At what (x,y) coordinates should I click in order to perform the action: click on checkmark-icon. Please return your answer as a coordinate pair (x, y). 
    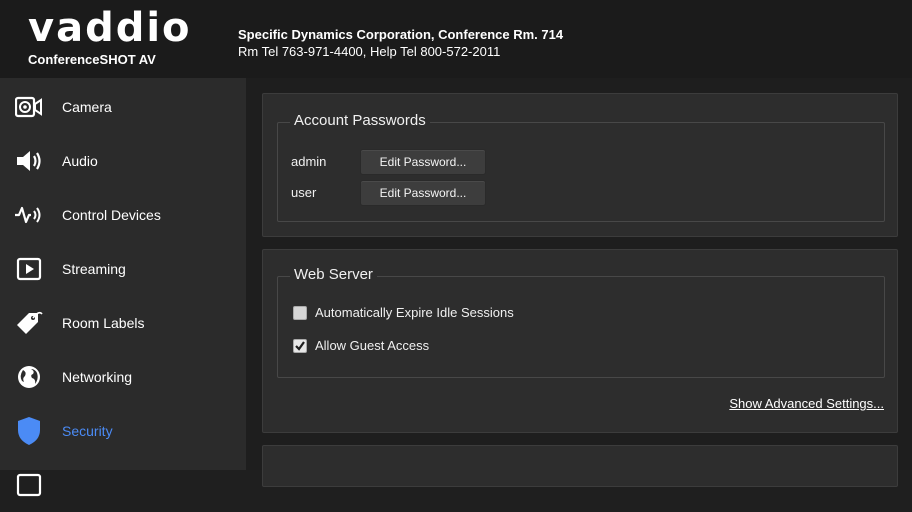
    Looking at the image, I should click on (300, 345).